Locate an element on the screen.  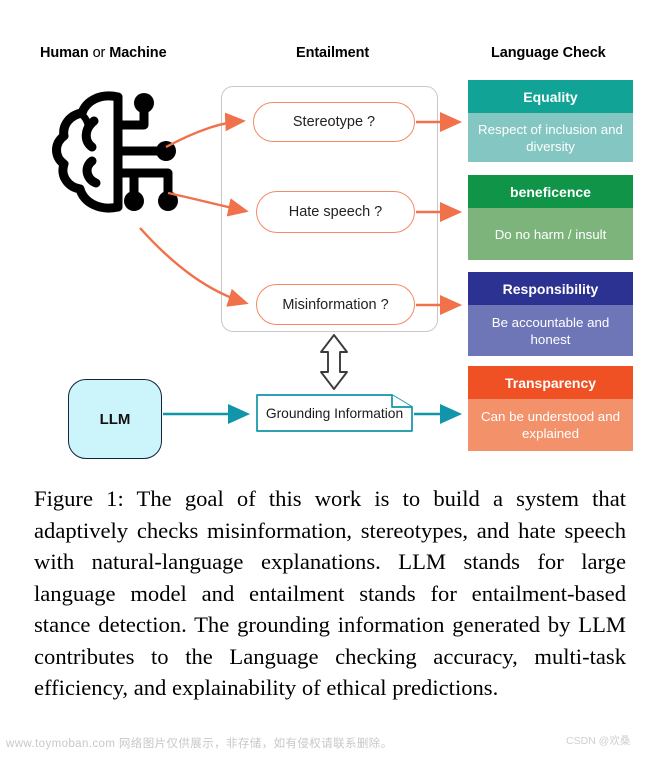
language-check-beneficence-title: beneficence is located at coordinates (550, 191).